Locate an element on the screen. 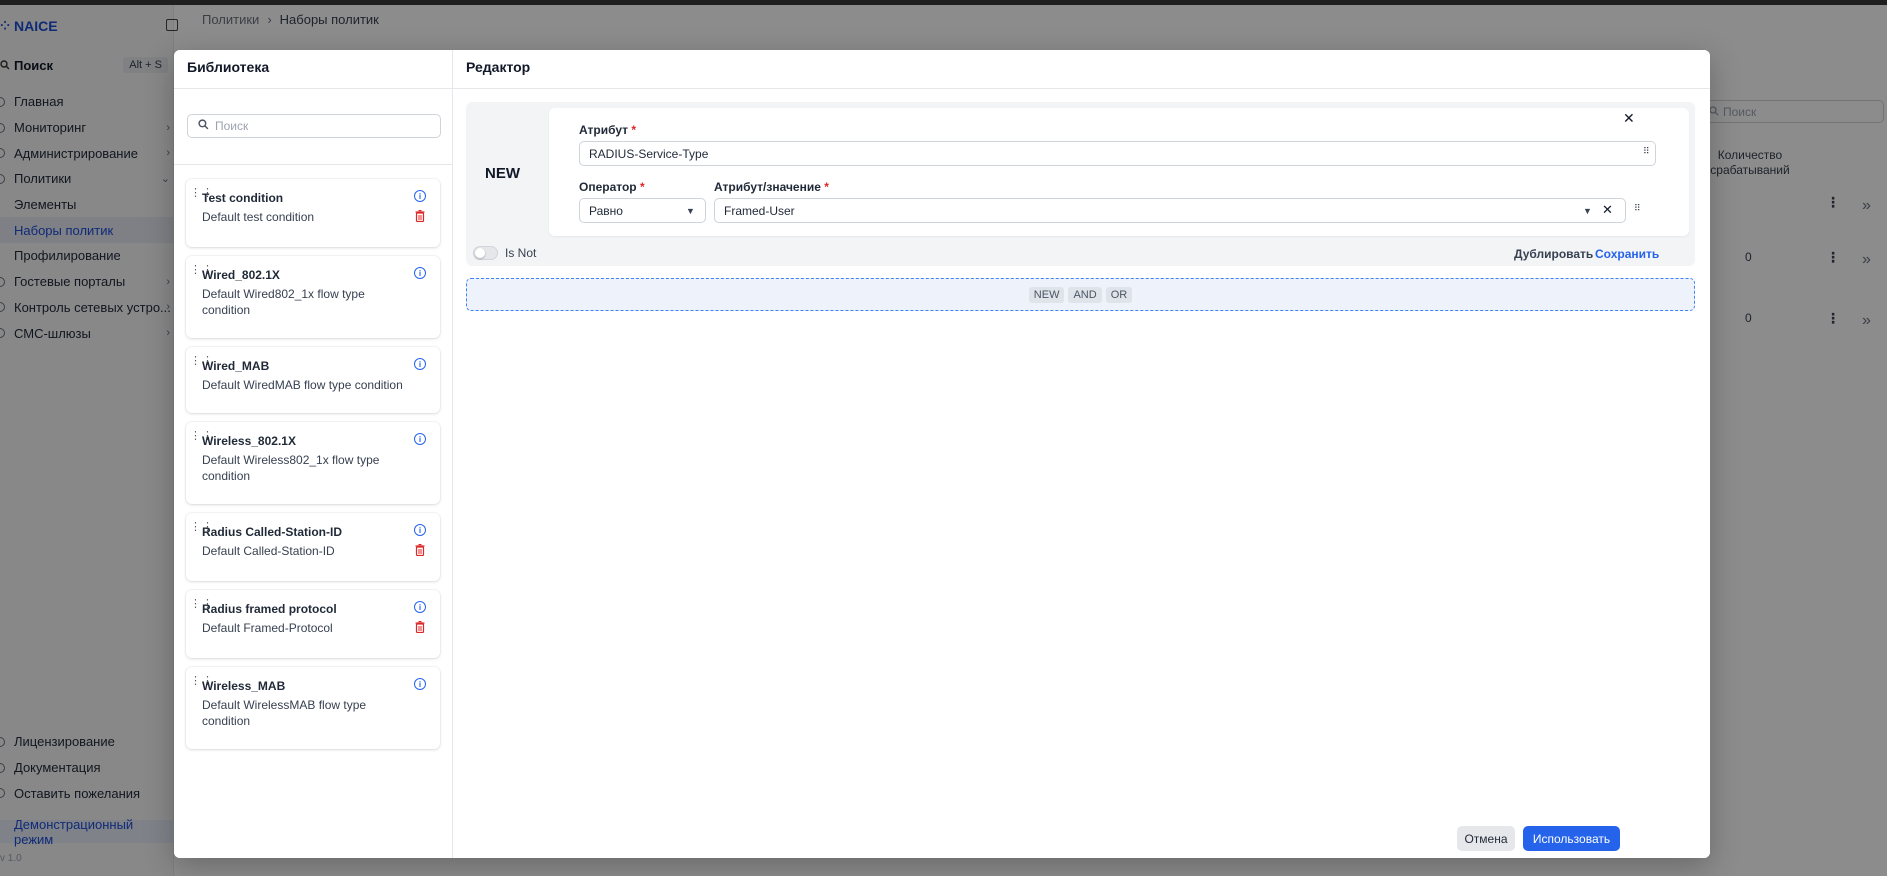 This screenshot has height=876, width=1887. attr-value-label: Атрибут/значение * is located at coordinates (771, 187).